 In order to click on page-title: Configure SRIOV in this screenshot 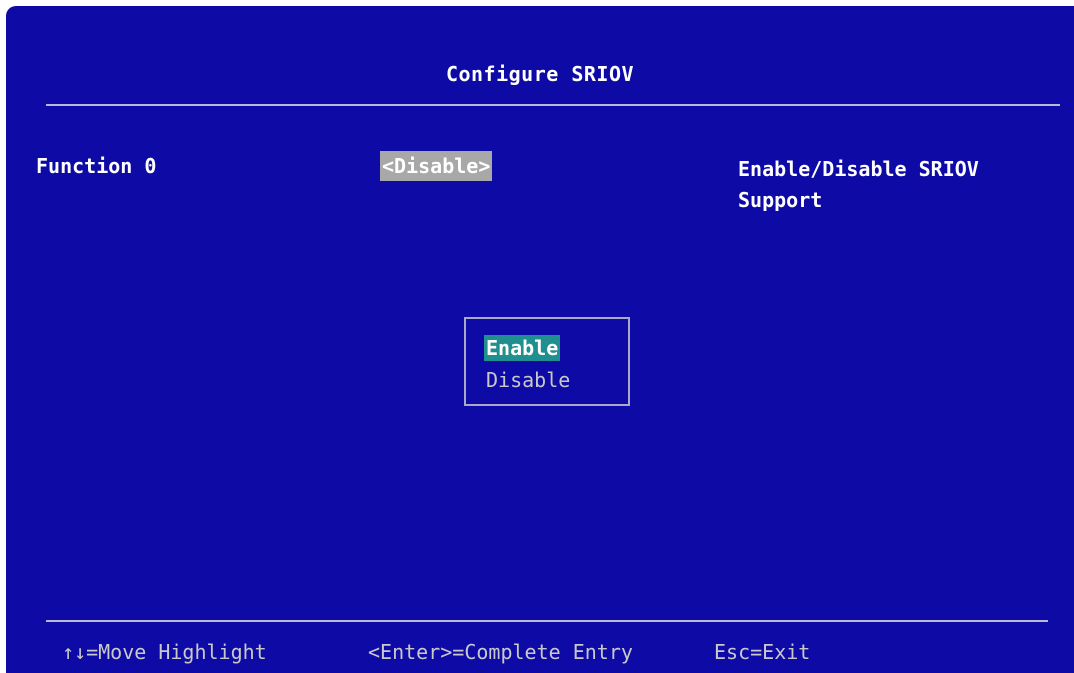, I will do `click(540, 74)`.